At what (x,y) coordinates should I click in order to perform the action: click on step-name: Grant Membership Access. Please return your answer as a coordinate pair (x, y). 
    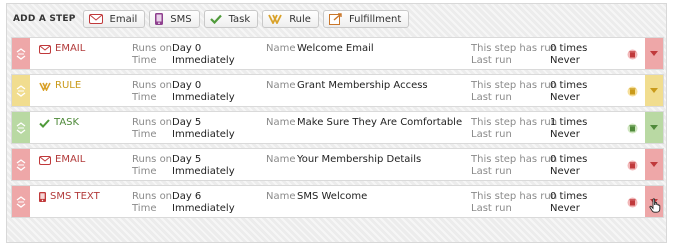
    Looking at the image, I should click on (362, 86).